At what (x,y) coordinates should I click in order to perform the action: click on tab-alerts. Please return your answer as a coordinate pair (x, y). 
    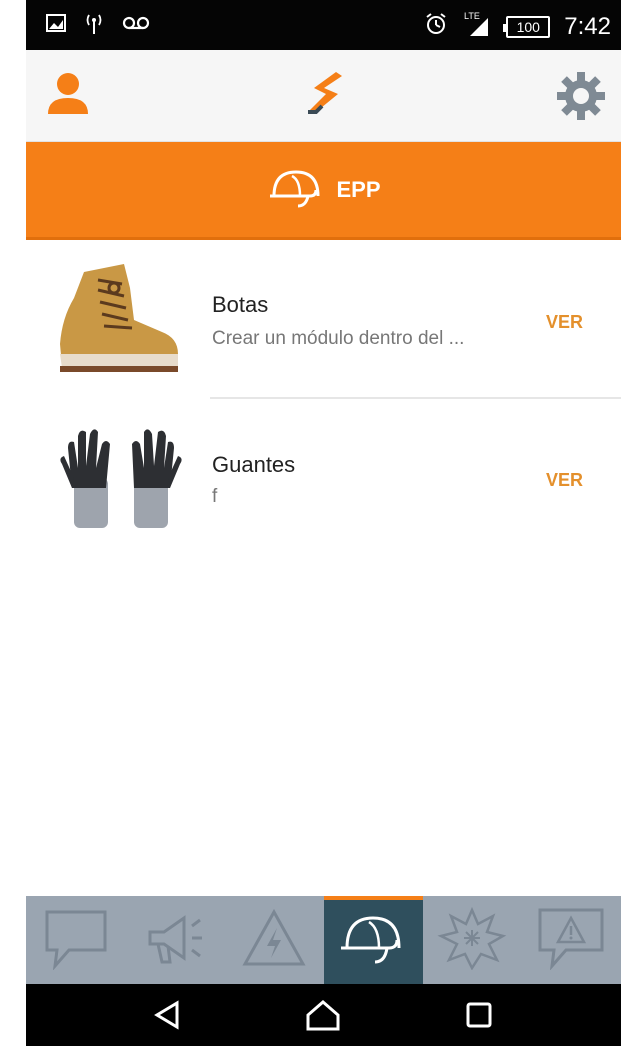
    Looking at the image, I should click on (571, 940).